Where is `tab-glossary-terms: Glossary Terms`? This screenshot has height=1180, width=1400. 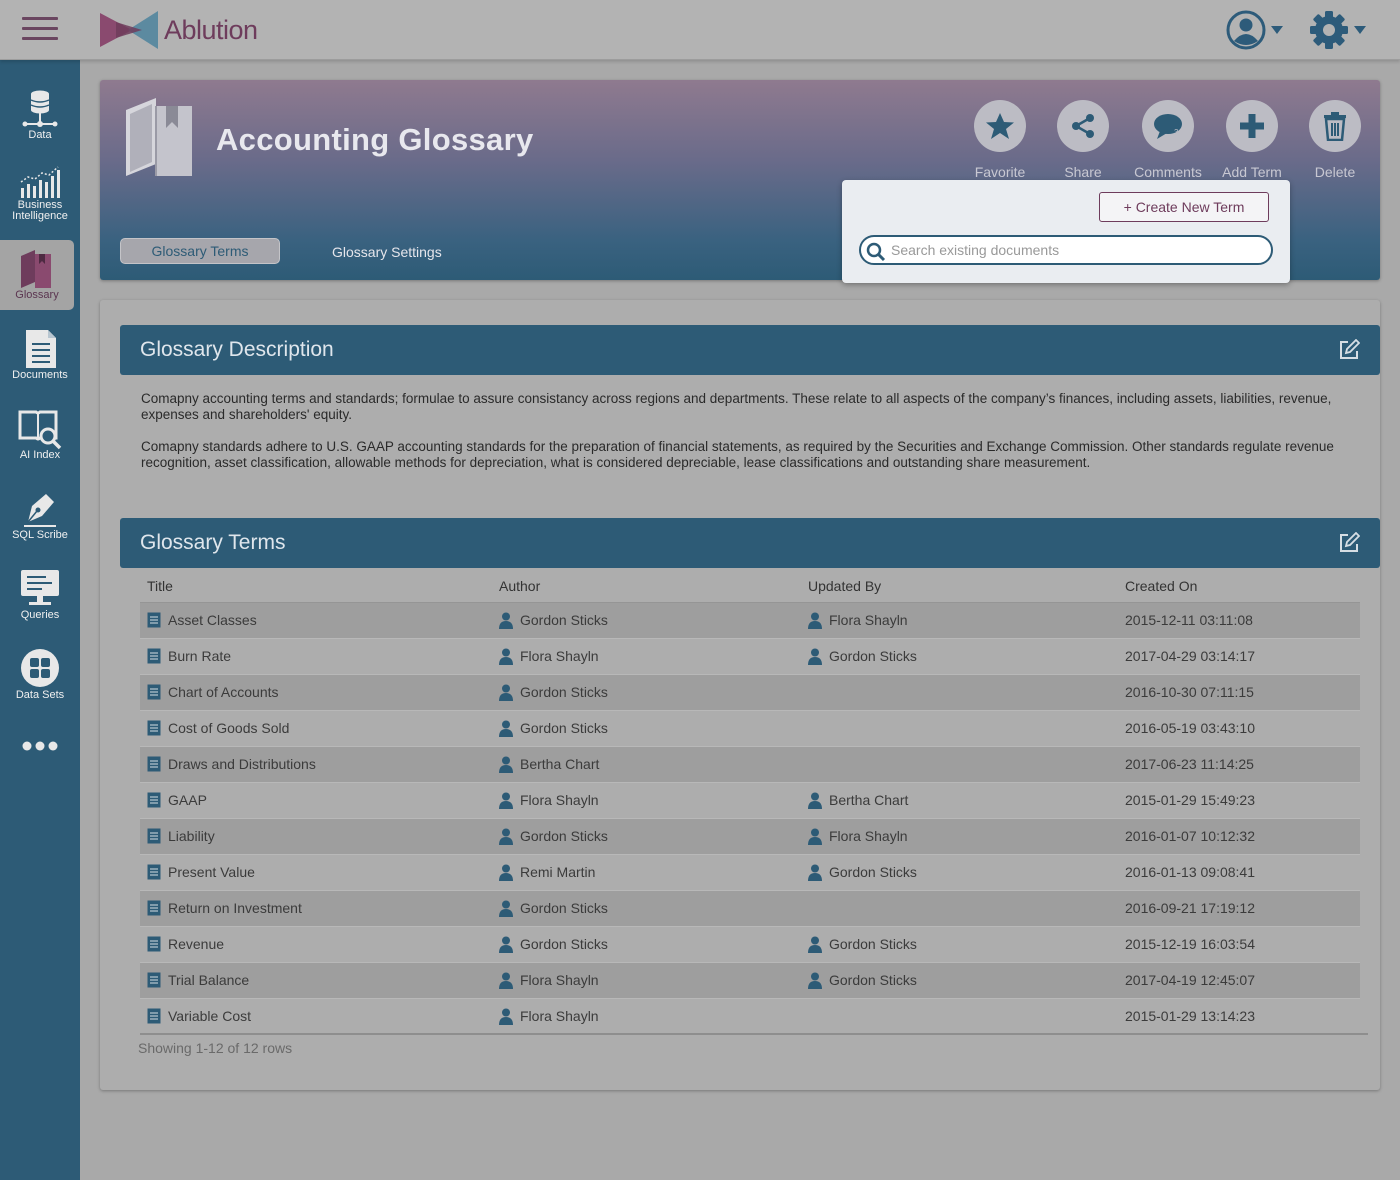
tab-glossary-terms: Glossary Terms is located at coordinates (200, 251).